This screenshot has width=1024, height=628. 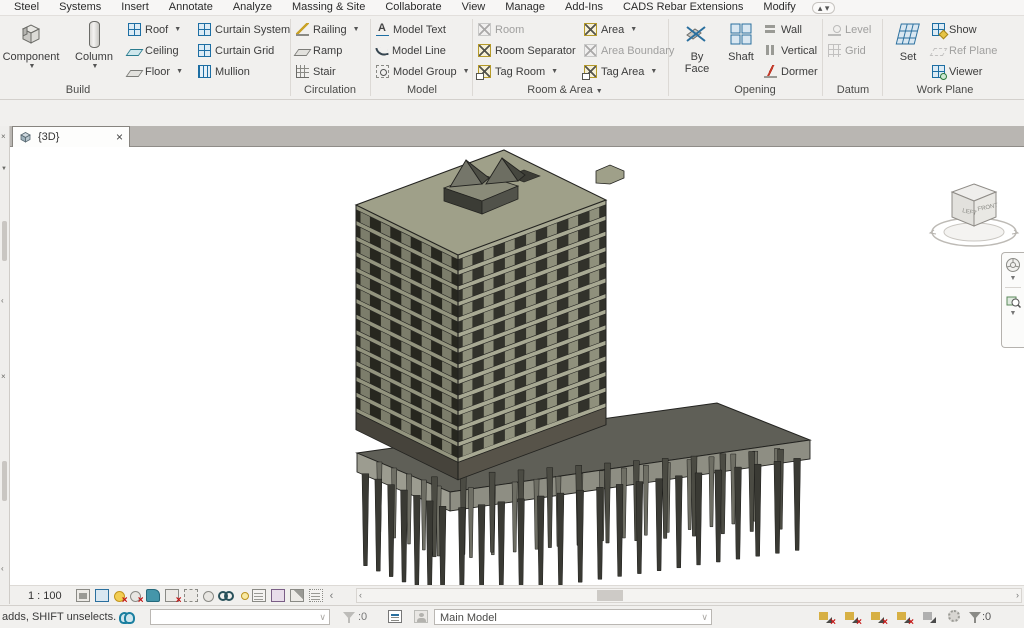 What do you see at coordinates (939, 72) in the screenshot?
I see `viewer-icon` at bounding box center [939, 72].